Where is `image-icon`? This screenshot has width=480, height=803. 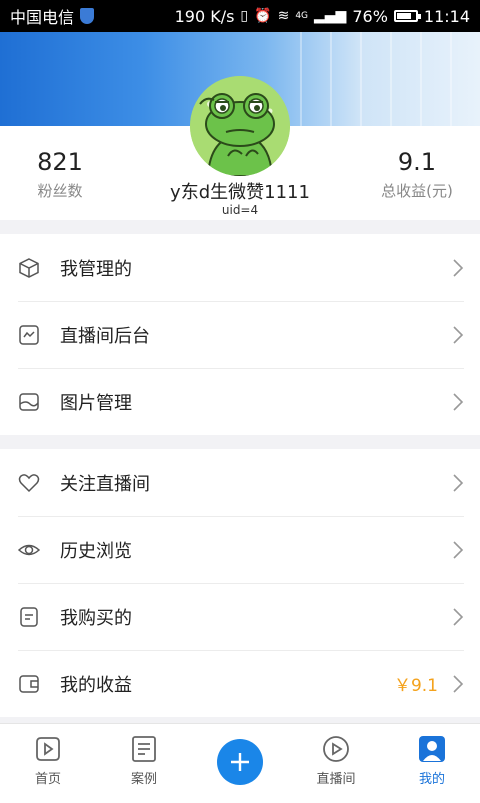 image-icon is located at coordinates (29, 402).